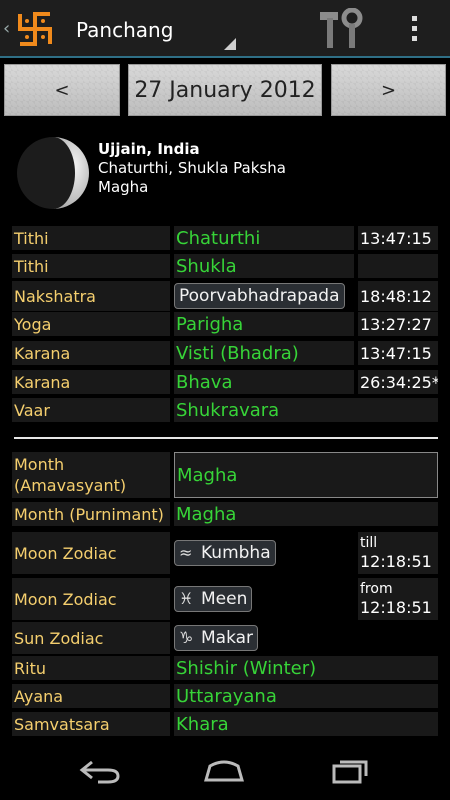 The width and height of the screenshot is (450, 800). I want to click on row-label: Vaar, so click(91, 410).